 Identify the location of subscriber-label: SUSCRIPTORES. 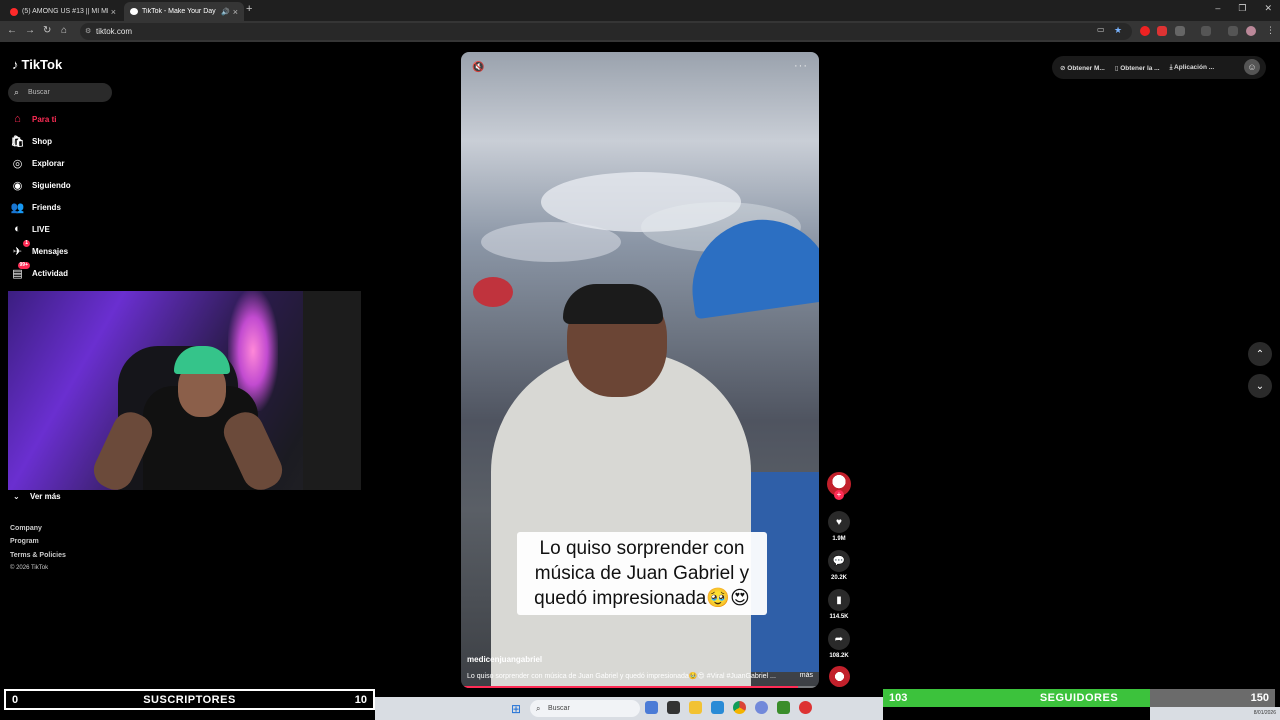
(189, 699).